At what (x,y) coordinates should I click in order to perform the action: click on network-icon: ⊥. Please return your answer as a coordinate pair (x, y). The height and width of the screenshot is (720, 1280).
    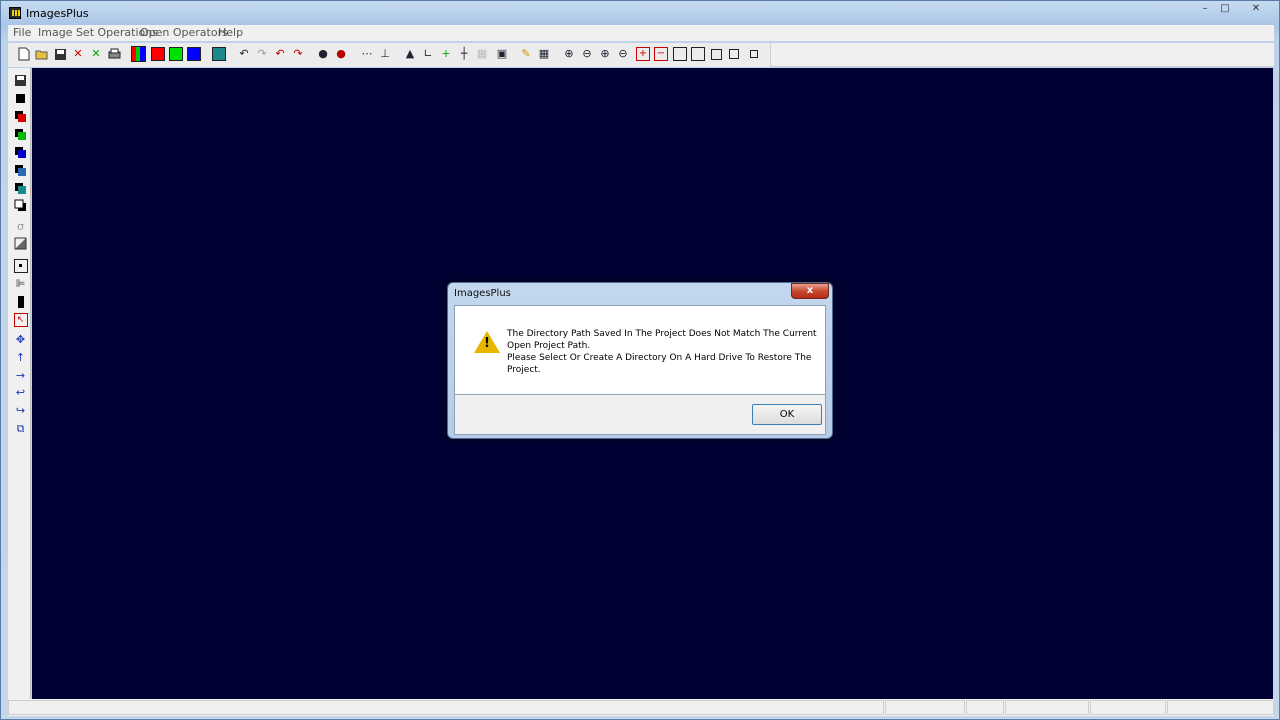
    Looking at the image, I should click on (385, 54).